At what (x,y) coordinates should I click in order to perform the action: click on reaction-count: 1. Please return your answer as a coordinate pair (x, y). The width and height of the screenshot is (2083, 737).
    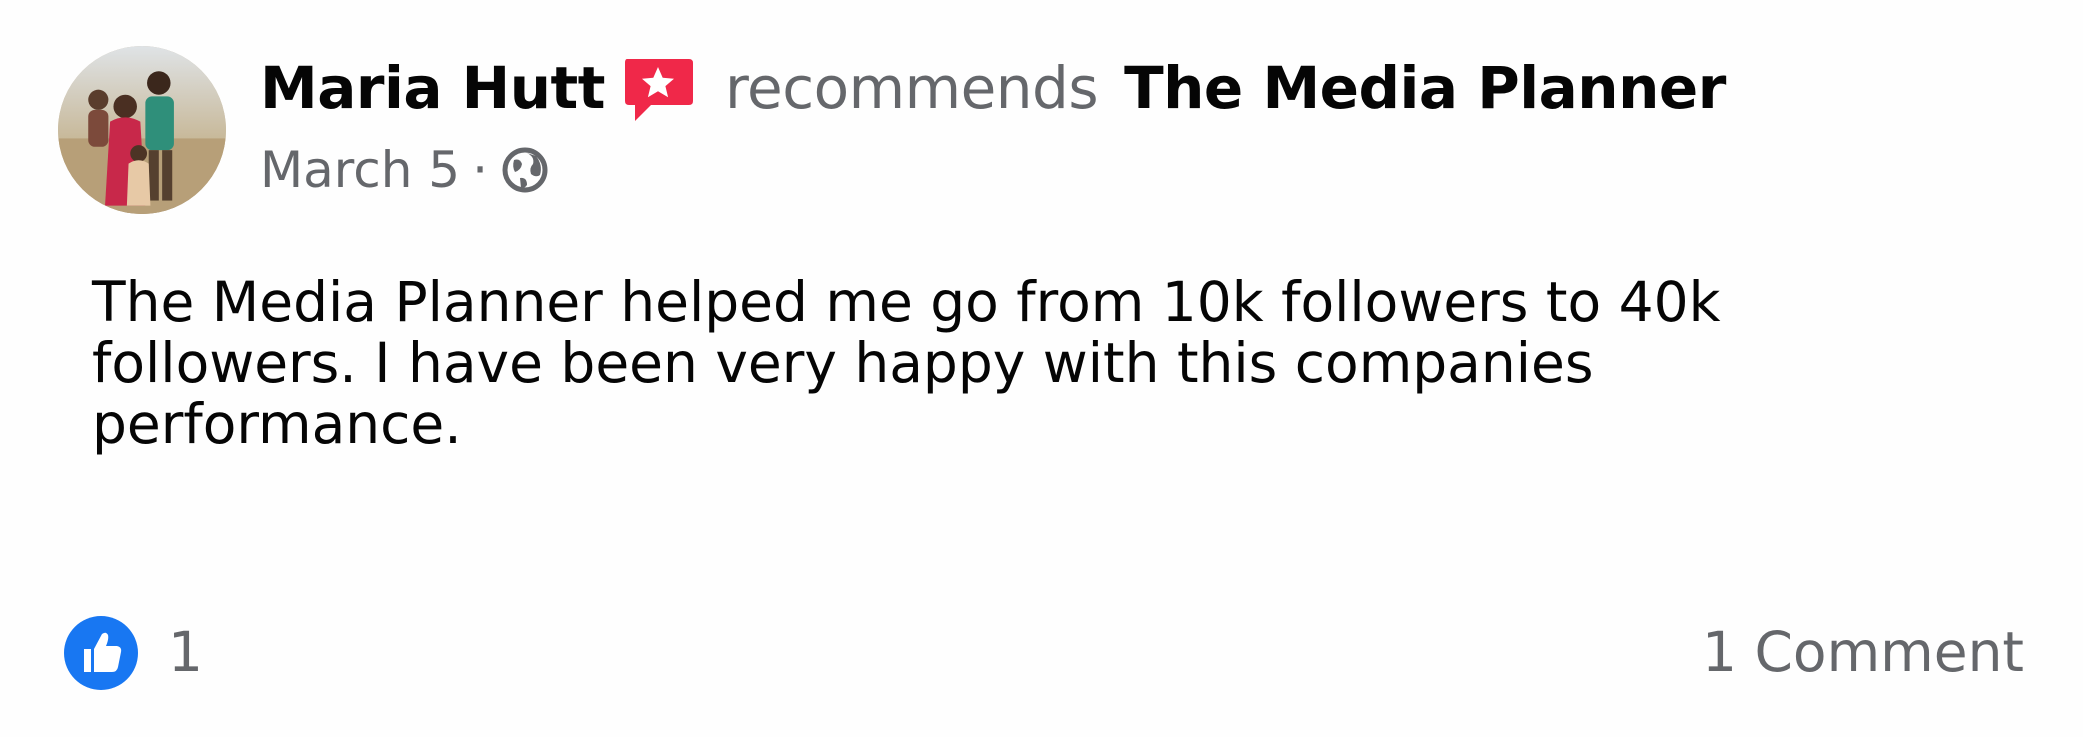
    Looking at the image, I should click on (185, 652).